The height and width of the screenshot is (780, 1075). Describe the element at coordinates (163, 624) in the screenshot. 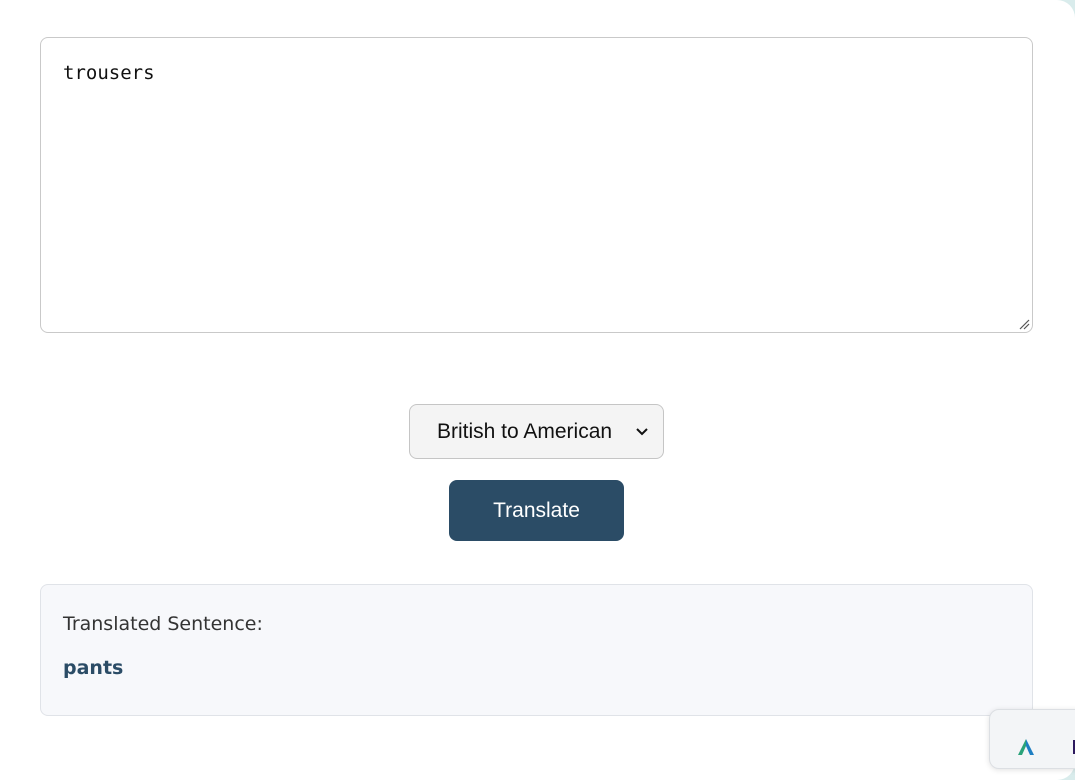

I see `result-label: Translated Sentence:` at that location.